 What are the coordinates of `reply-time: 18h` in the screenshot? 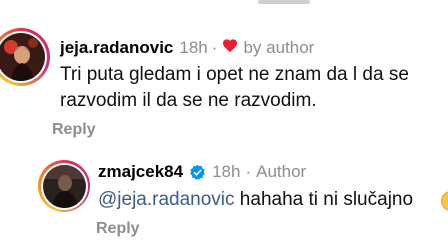 It's located at (226, 171).